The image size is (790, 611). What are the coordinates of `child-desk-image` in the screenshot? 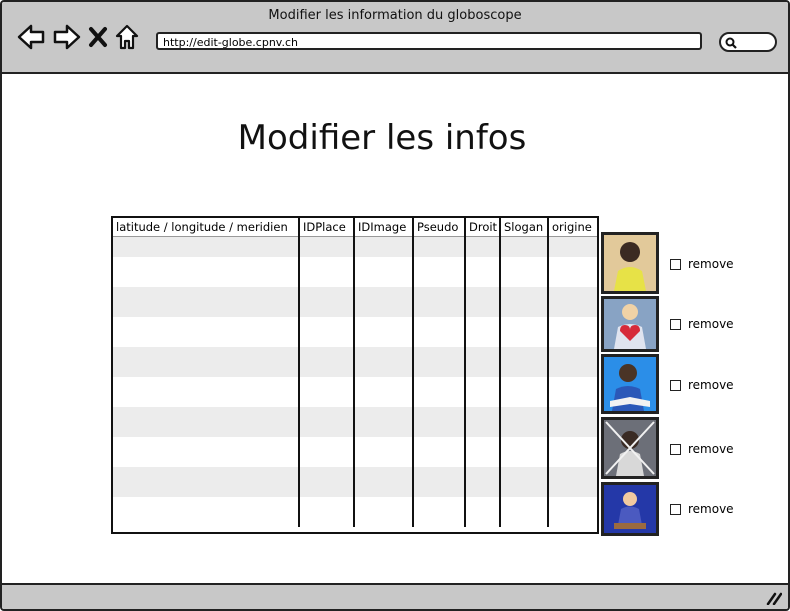 It's located at (630, 509).